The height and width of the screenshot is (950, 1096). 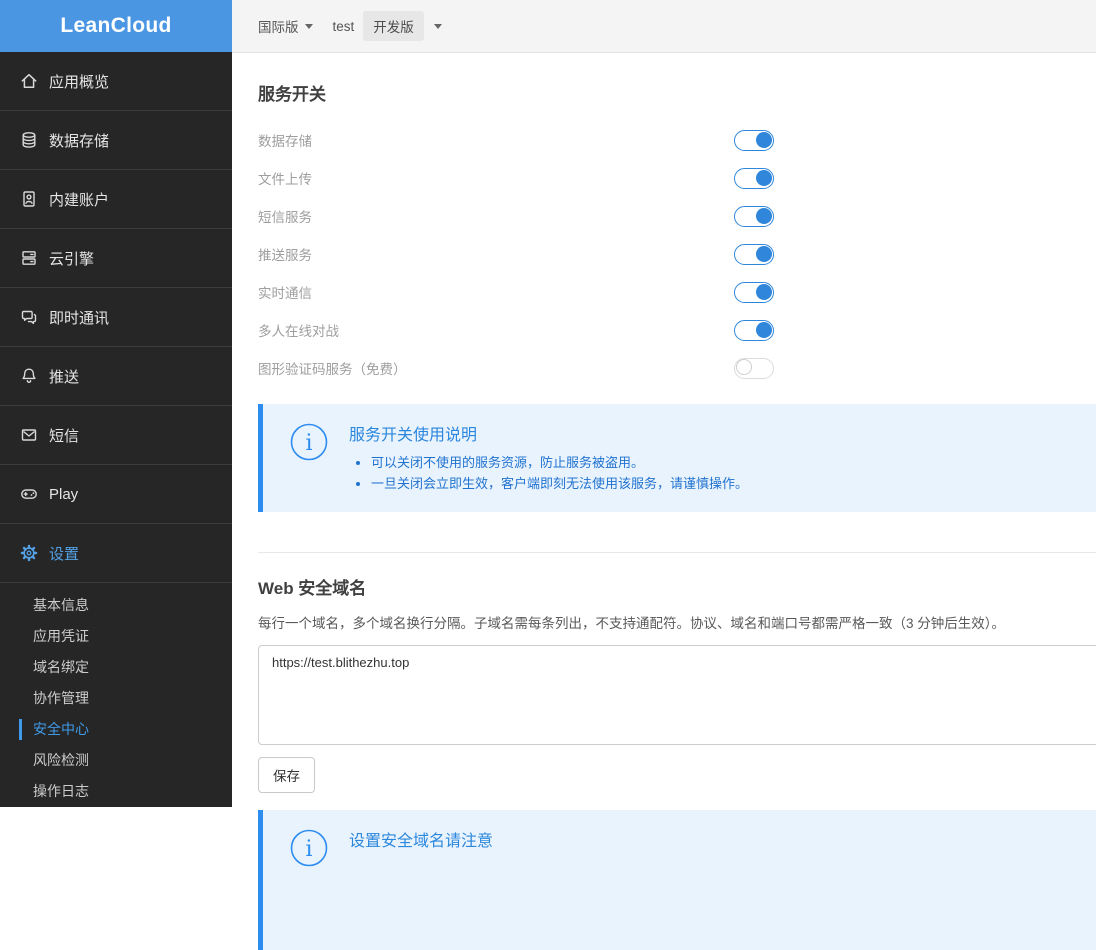 I want to click on subitem-label: 域名绑定, so click(x=61, y=667).